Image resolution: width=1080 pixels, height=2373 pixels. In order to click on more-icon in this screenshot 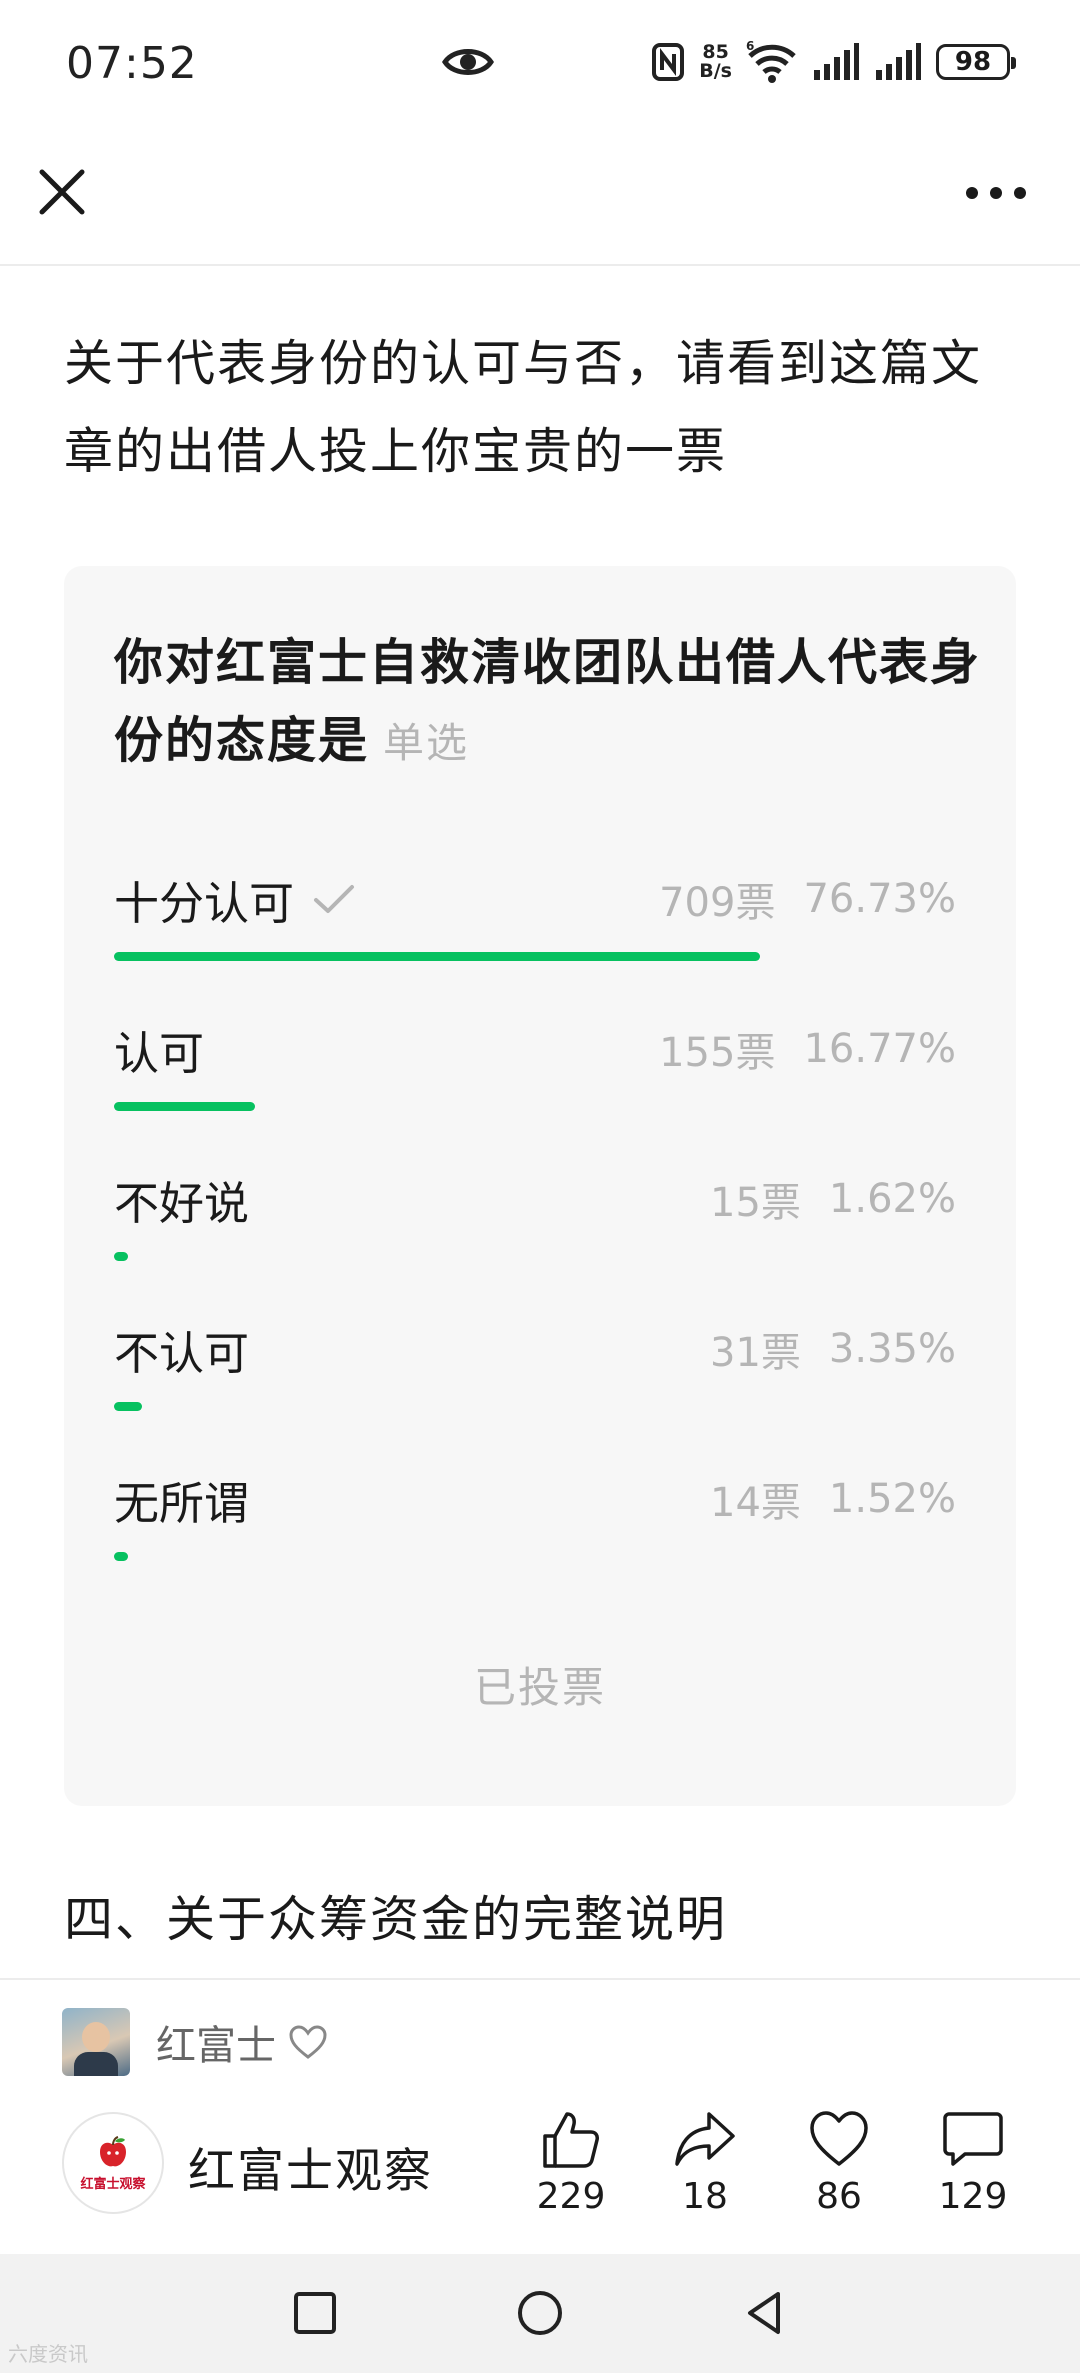, I will do `click(996, 193)`.